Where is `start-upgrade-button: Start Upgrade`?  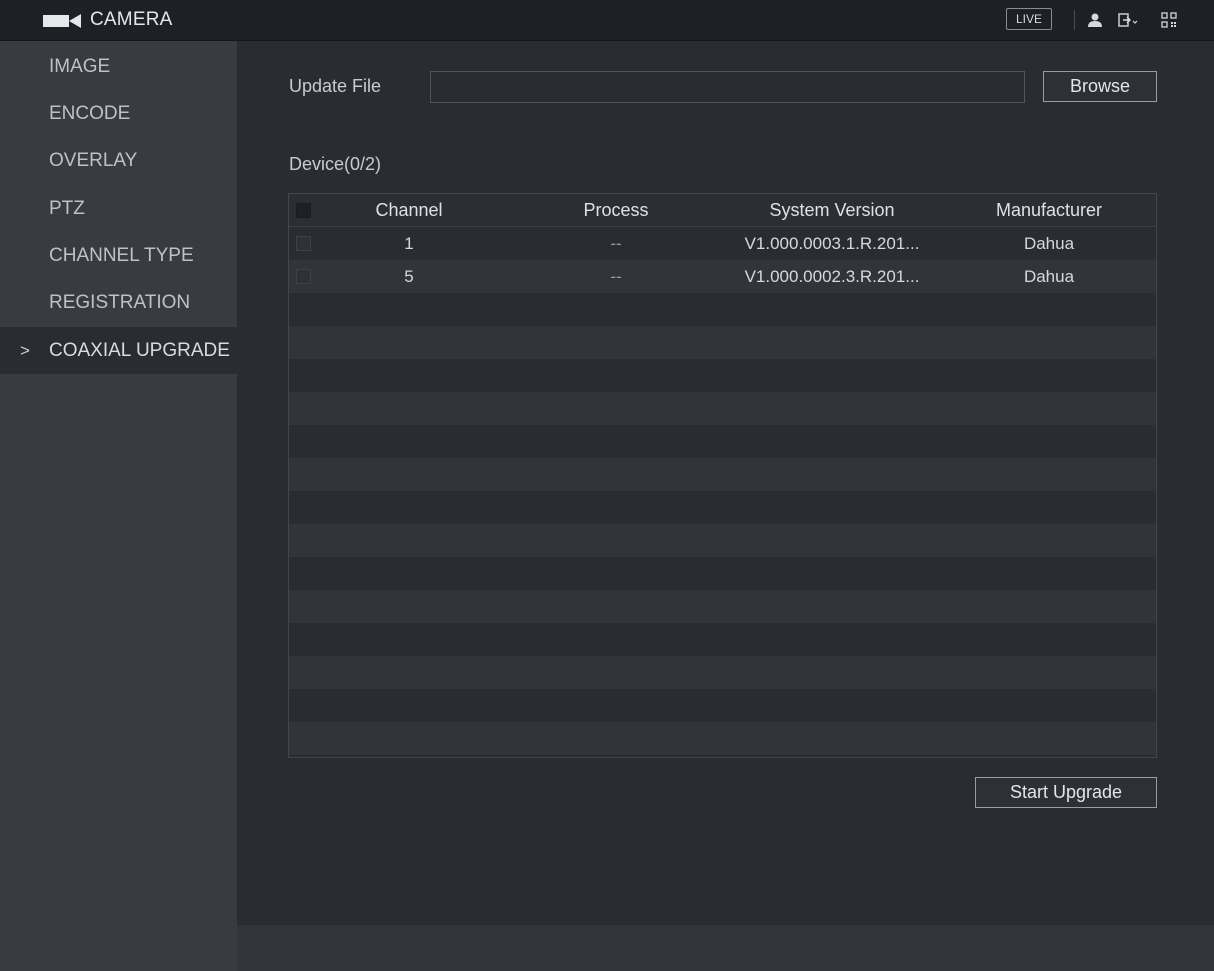
start-upgrade-button: Start Upgrade is located at coordinates (1066, 792).